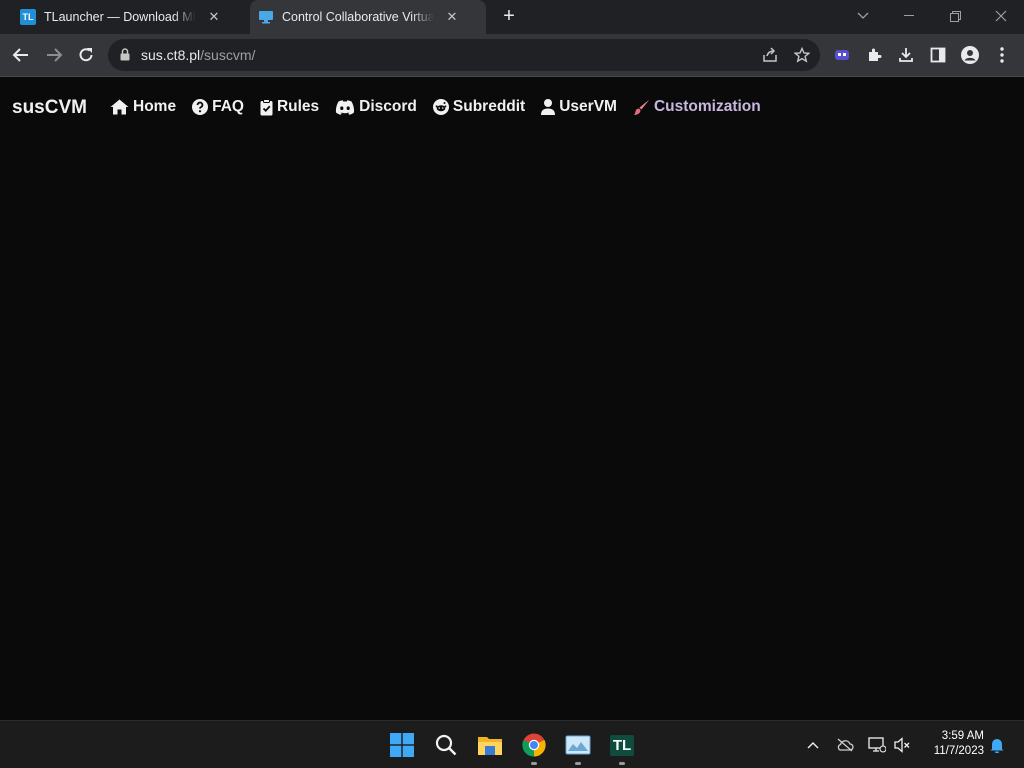 This screenshot has width=1024, height=768. I want to click on photos-button, so click(578, 747).